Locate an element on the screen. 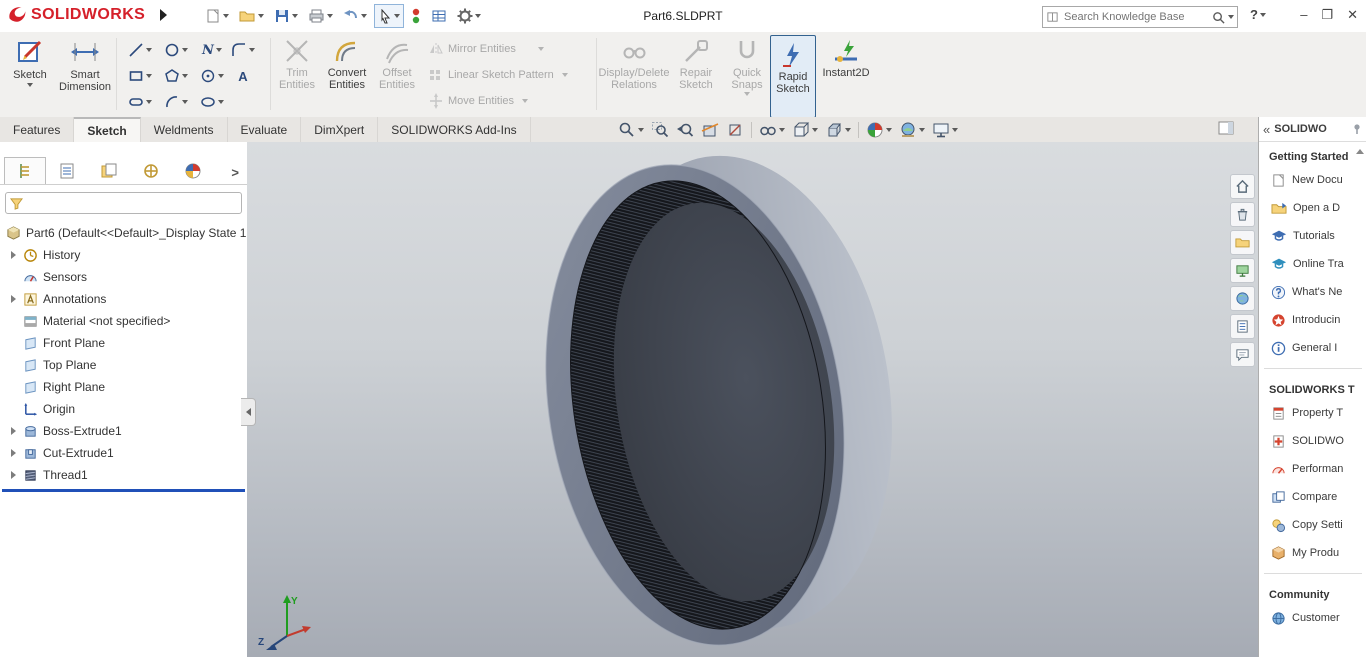 The height and width of the screenshot is (657, 1366). manager-tab-overflow: > is located at coordinates (235, 172).